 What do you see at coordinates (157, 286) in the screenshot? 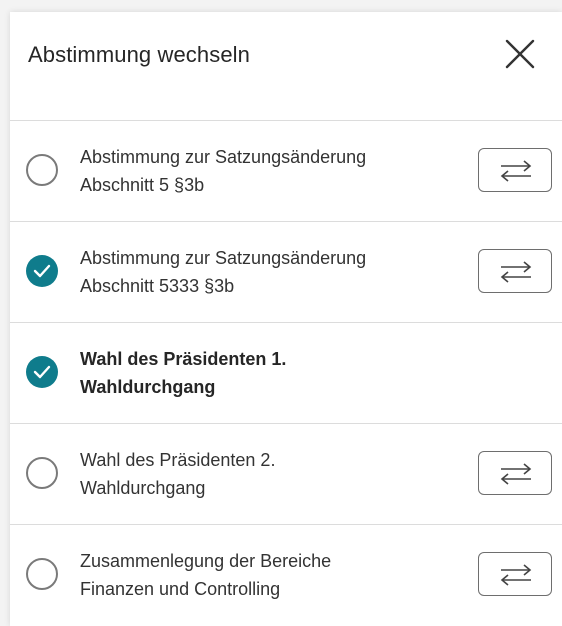
I see `vote-item-line2: Abschnitt 5333 §3b` at bounding box center [157, 286].